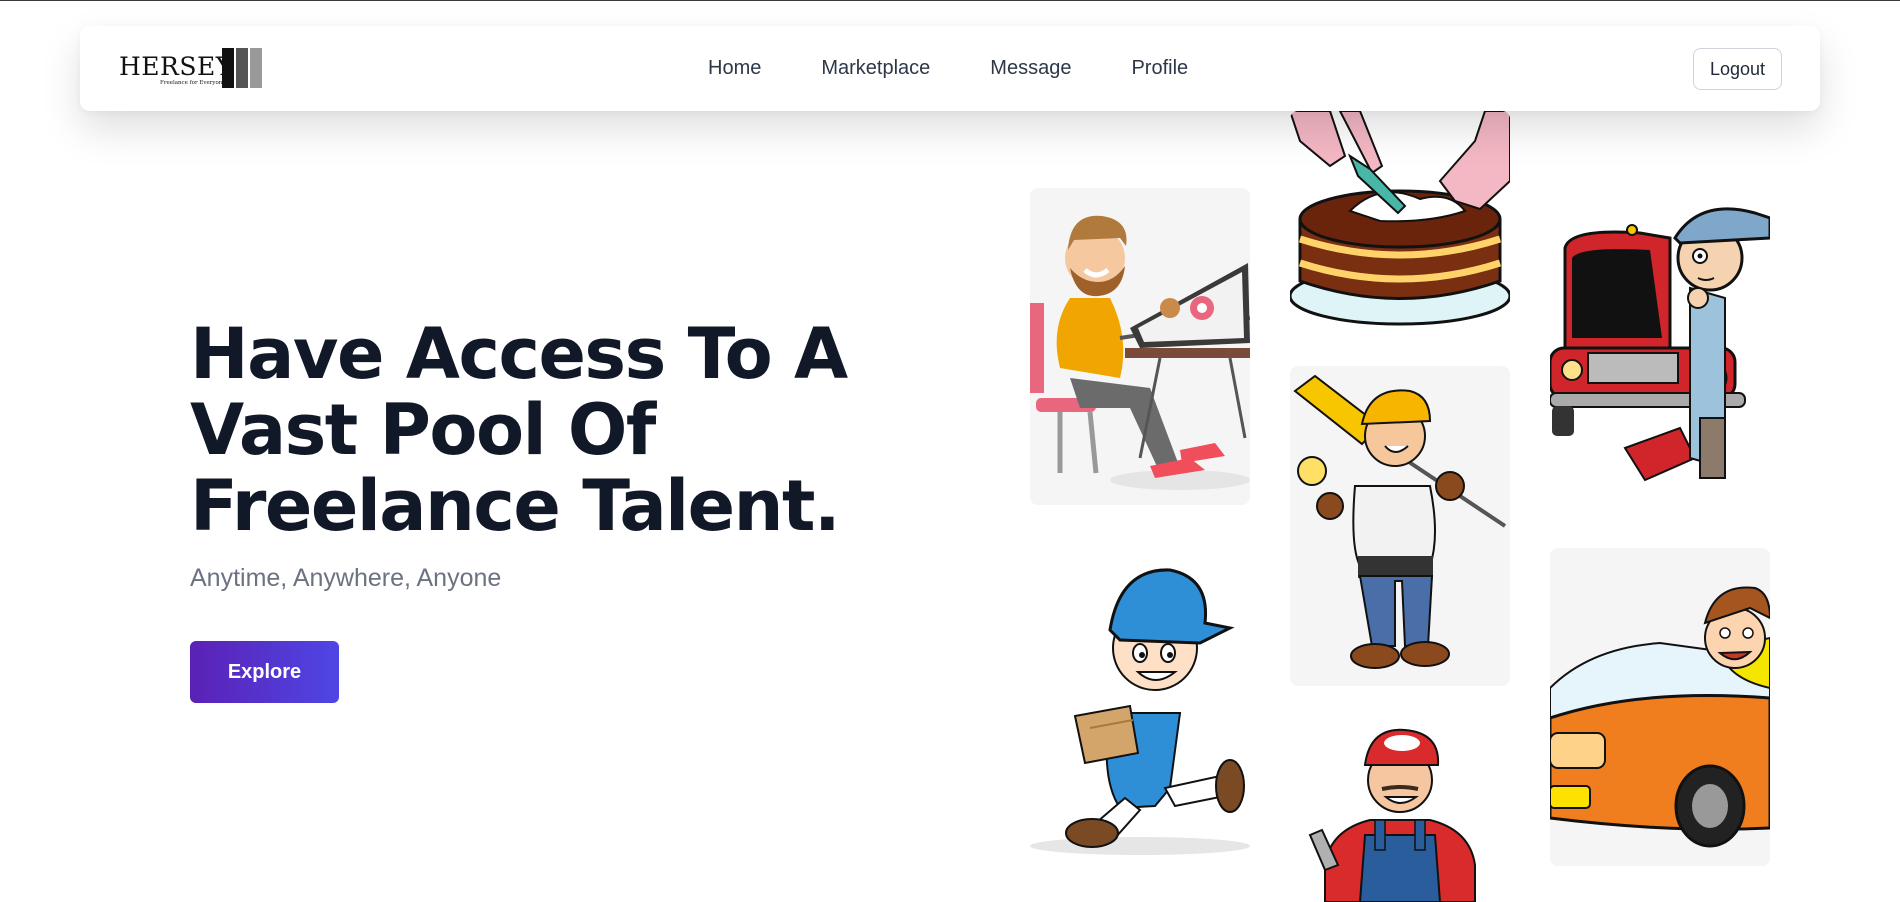  Describe the element at coordinates (1140, 703) in the screenshot. I see `delivery-boy-illustration` at that location.